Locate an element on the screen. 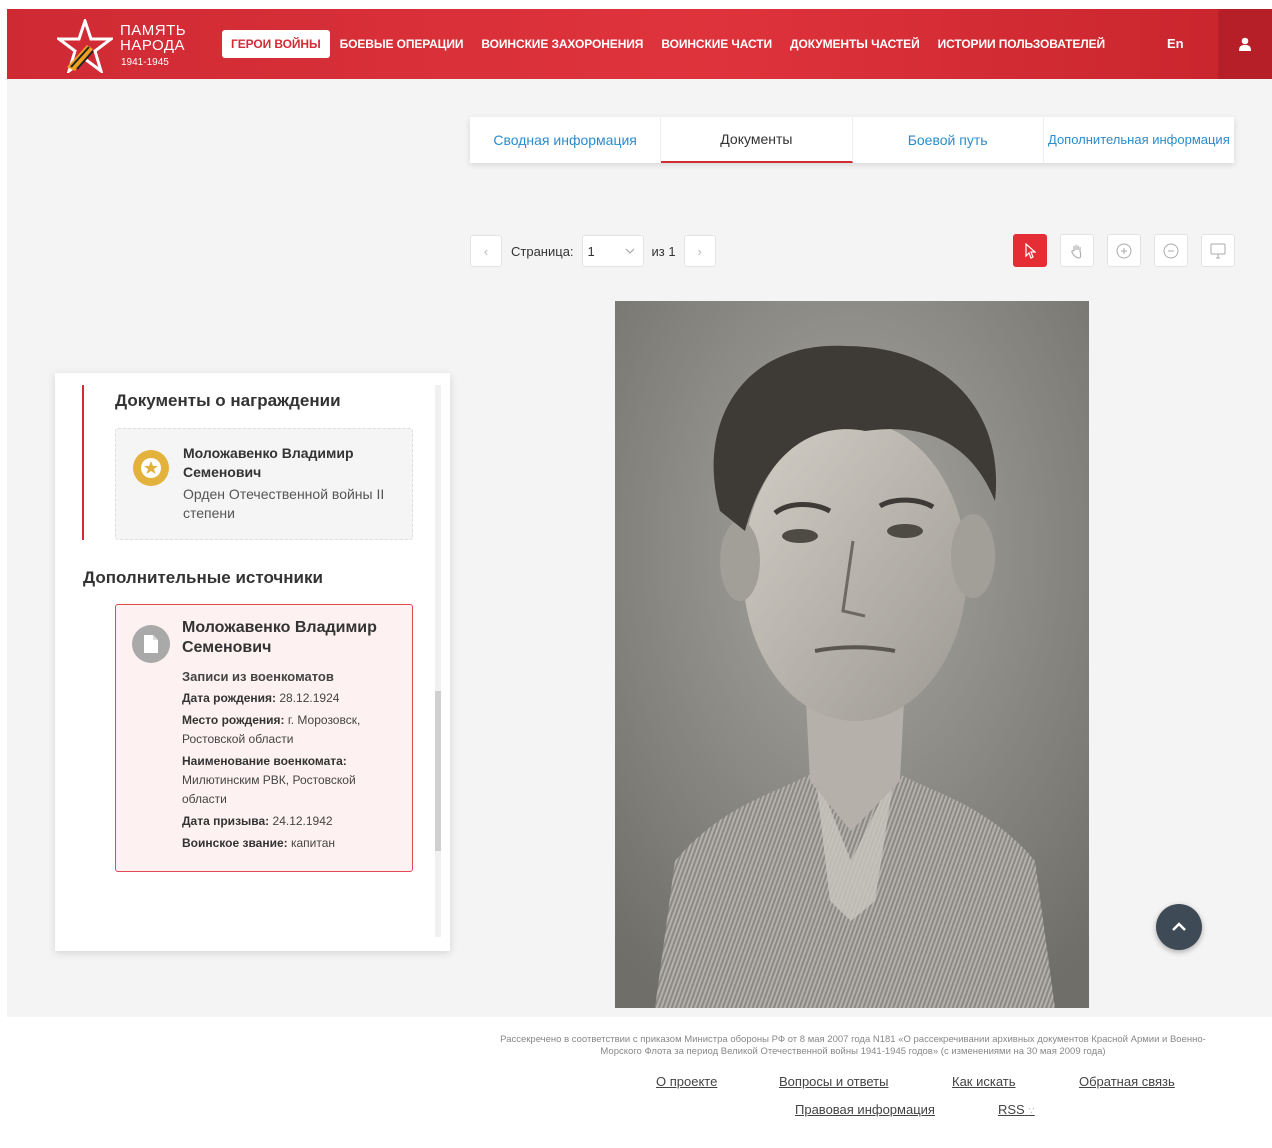  zoom-in-button is located at coordinates (1124, 250).